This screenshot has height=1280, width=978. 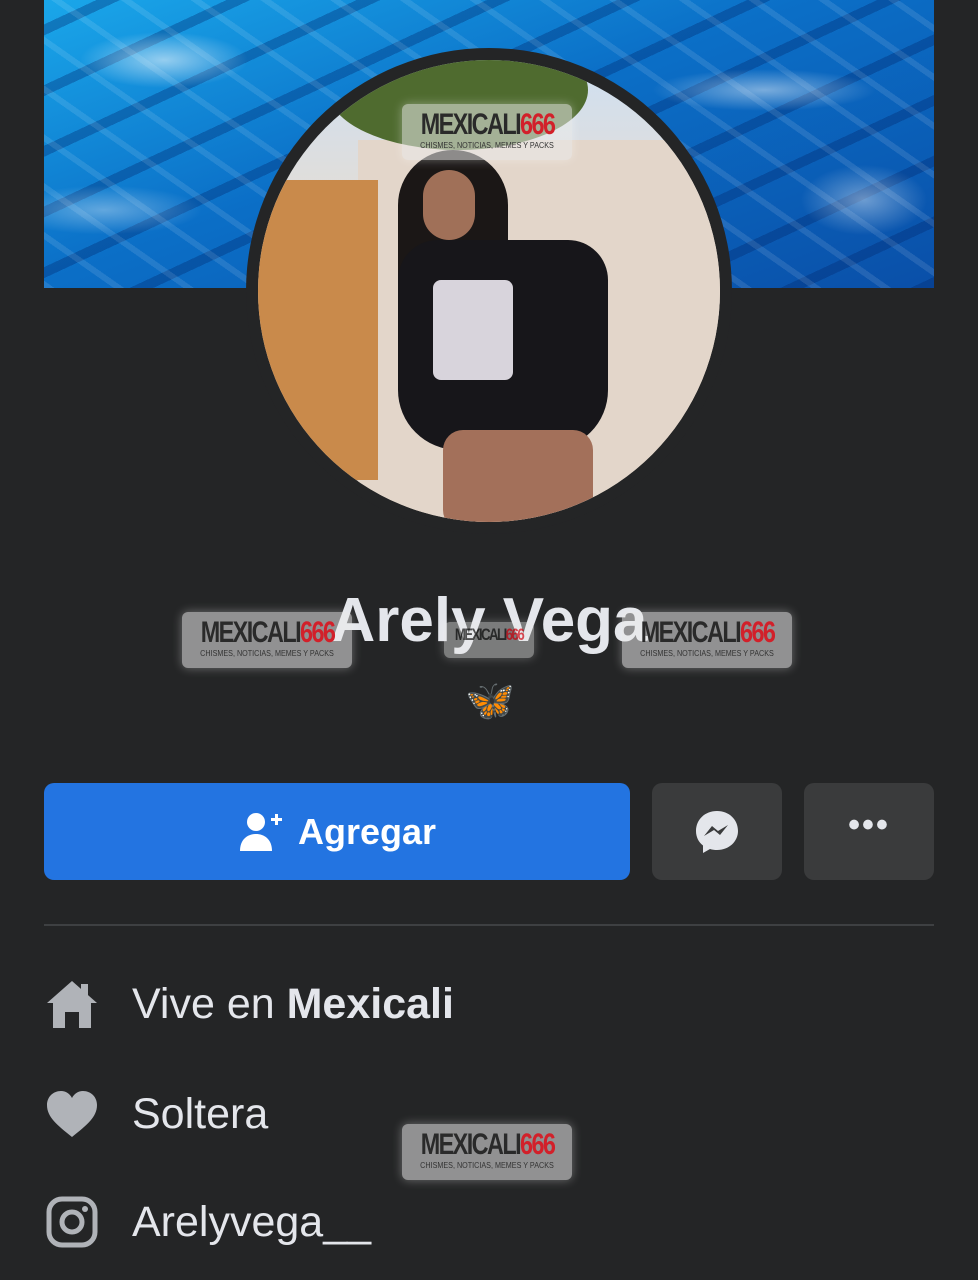 What do you see at coordinates (209, 1003) in the screenshot?
I see `location-prefix: Vive en` at bounding box center [209, 1003].